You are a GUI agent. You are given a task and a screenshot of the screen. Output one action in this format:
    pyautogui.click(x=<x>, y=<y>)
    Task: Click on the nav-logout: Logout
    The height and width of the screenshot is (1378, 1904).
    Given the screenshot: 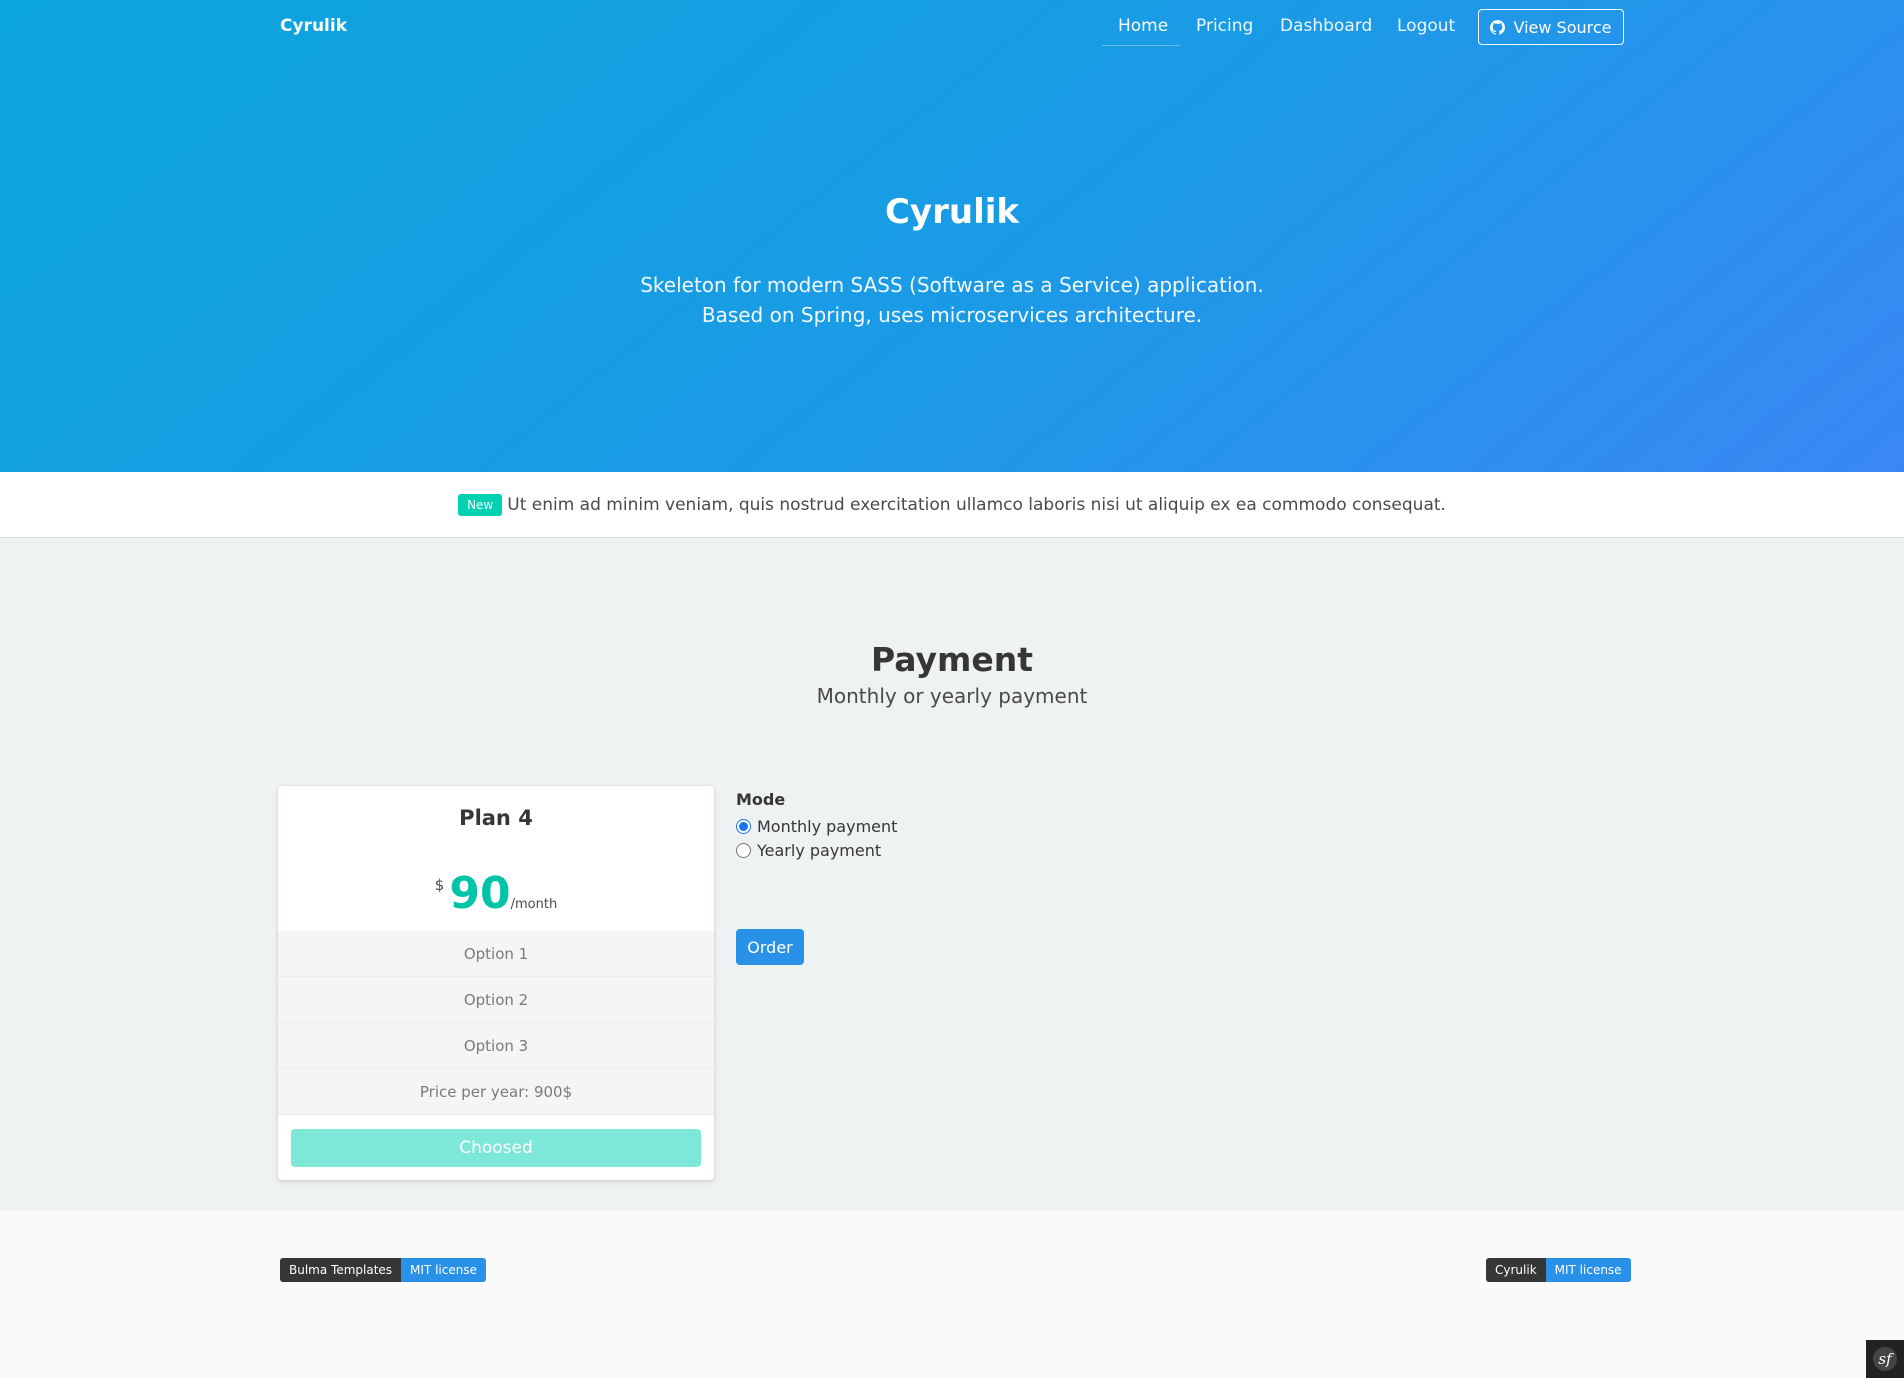 What is the action you would take?
    pyautogui.click(x=1426, y=26)
    